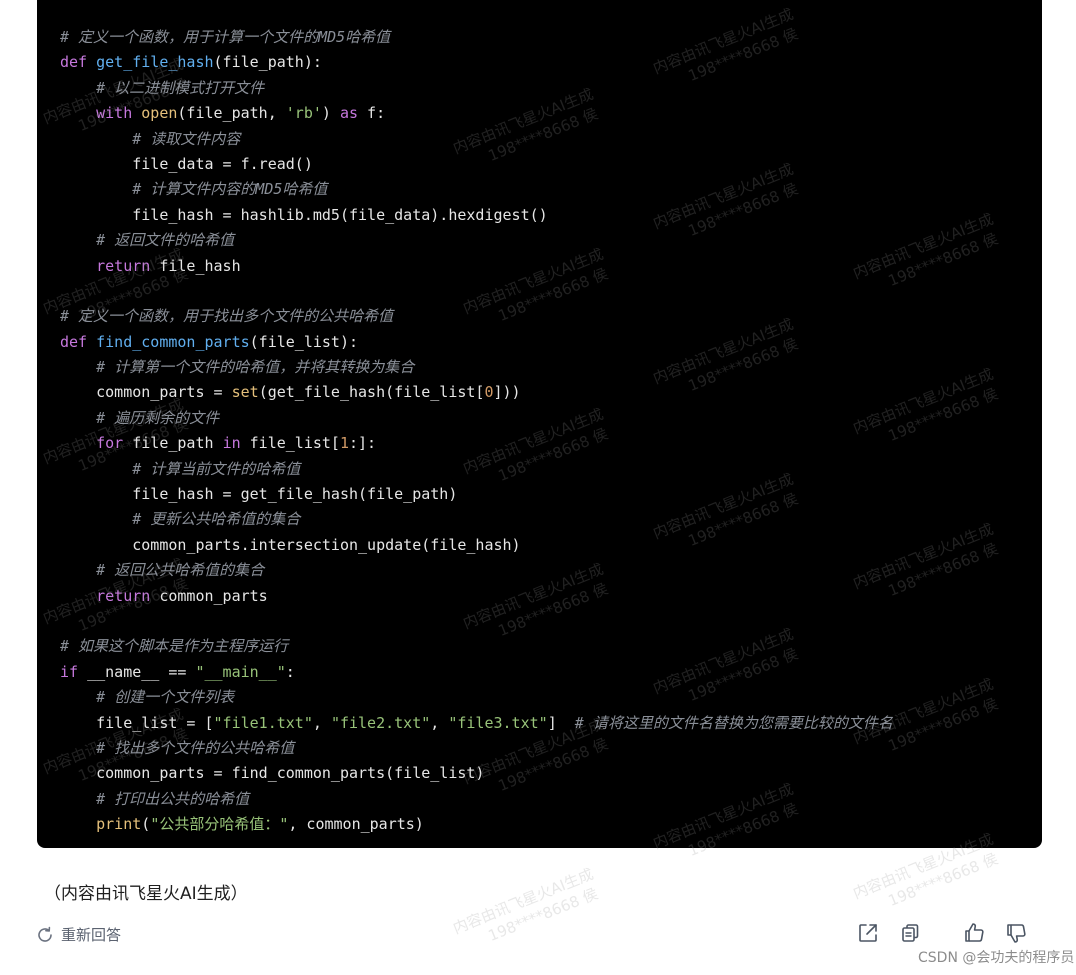  Describe the element at coordinates (174, 646) in the screenshot. I see `code-token: # 如果这个脚本是作为主程序运行` at that location.